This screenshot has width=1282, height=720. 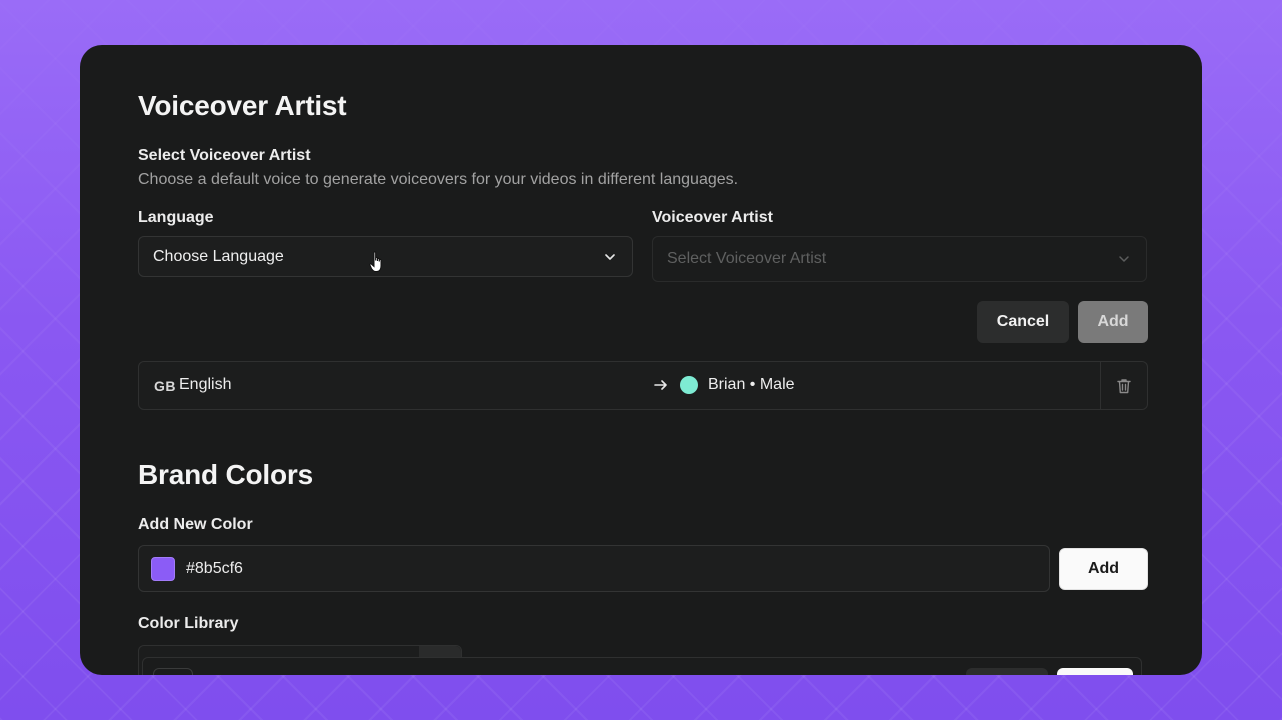 I want to click on voiceover-entry-row: GB English Brian • Male, so click(x=643, y=385).